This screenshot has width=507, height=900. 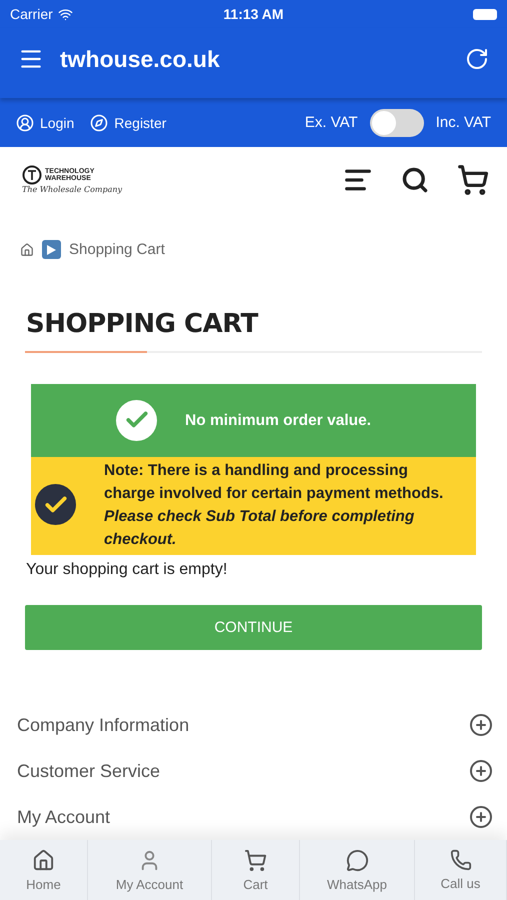 What do you see at coordinates (150, 870) in the screenshot?
I see `nav-tab: My Account` at bounding box center [150, 870].